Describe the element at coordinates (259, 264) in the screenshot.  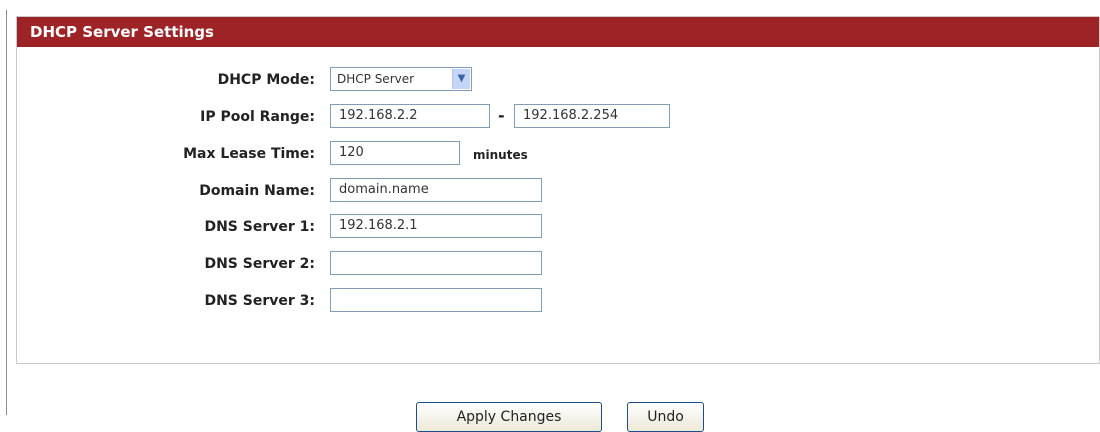
I see `dns-server-2-label: DNS Server 2:` at that location.